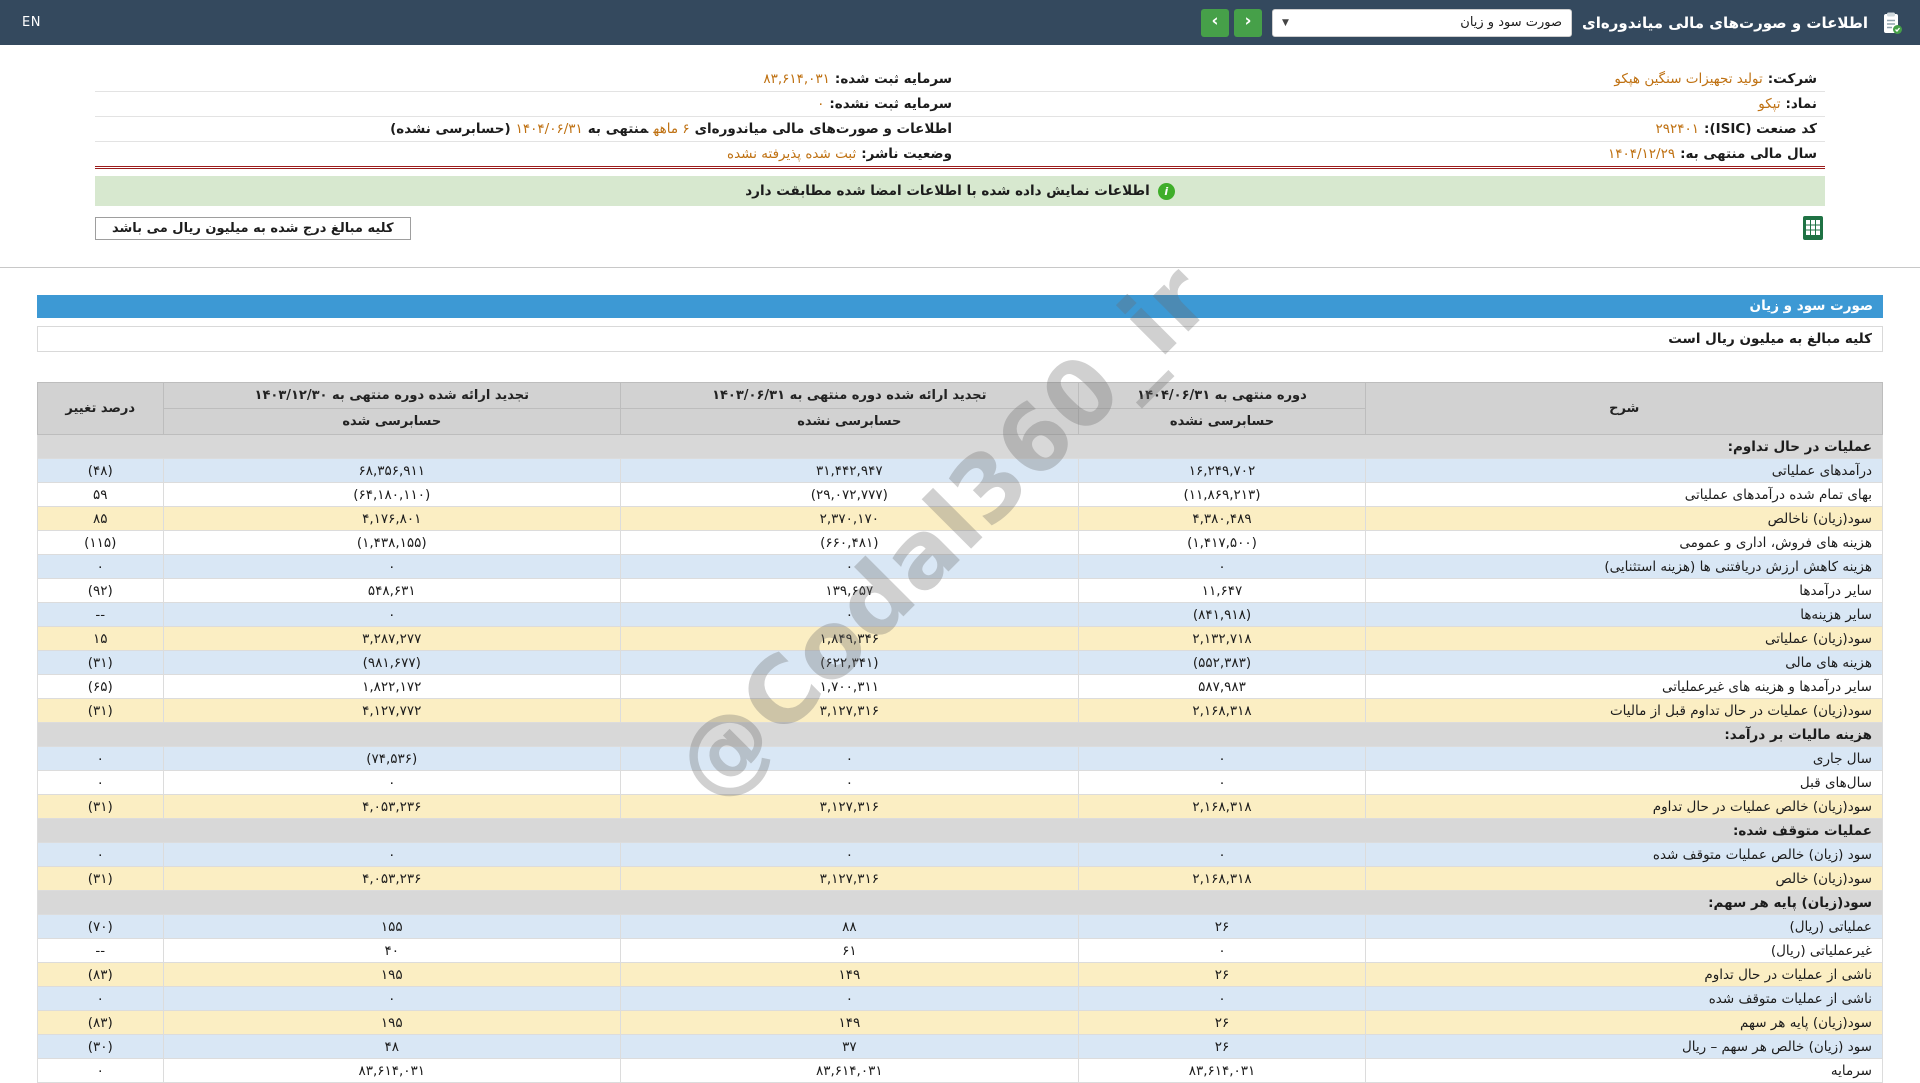  I want to click on info-label: نماد:, so click(1801, 104).